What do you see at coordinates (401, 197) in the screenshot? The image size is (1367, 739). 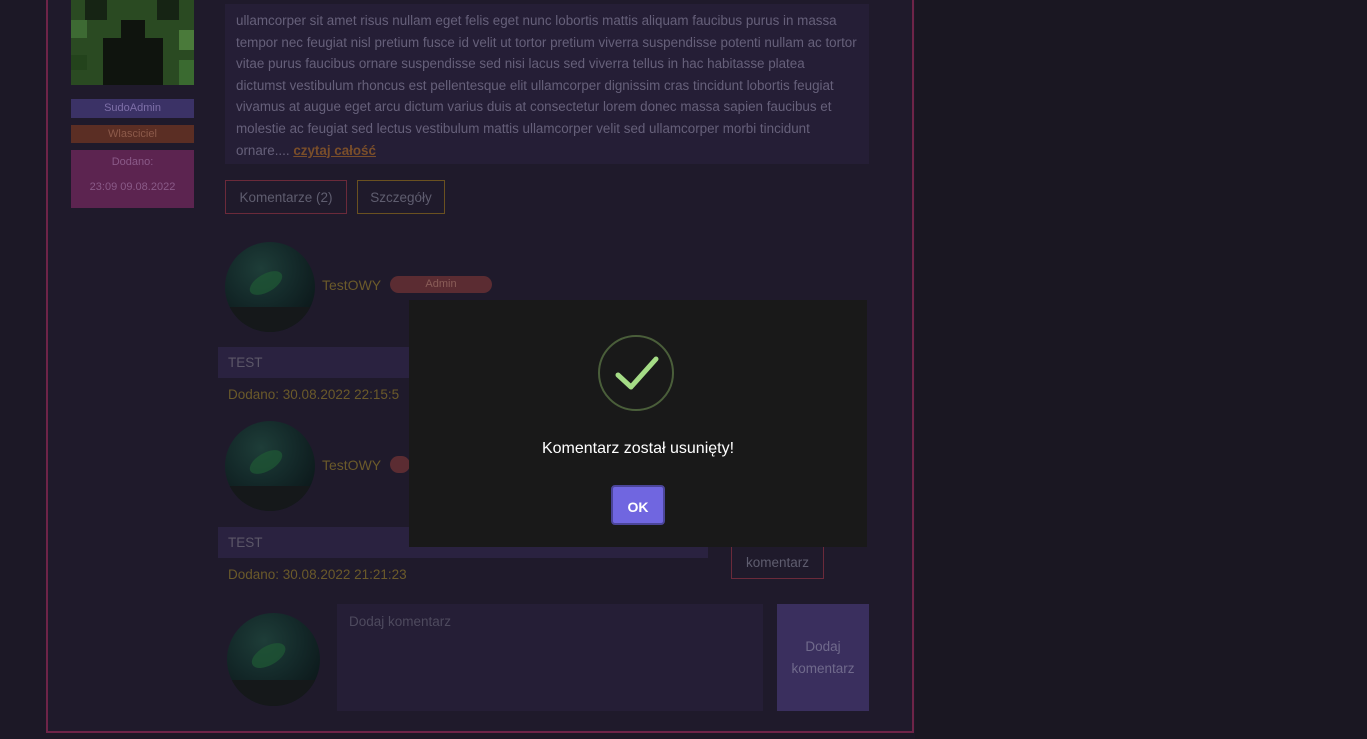 I see `details-button: Szczegóły` at bounding box center [401, 197].